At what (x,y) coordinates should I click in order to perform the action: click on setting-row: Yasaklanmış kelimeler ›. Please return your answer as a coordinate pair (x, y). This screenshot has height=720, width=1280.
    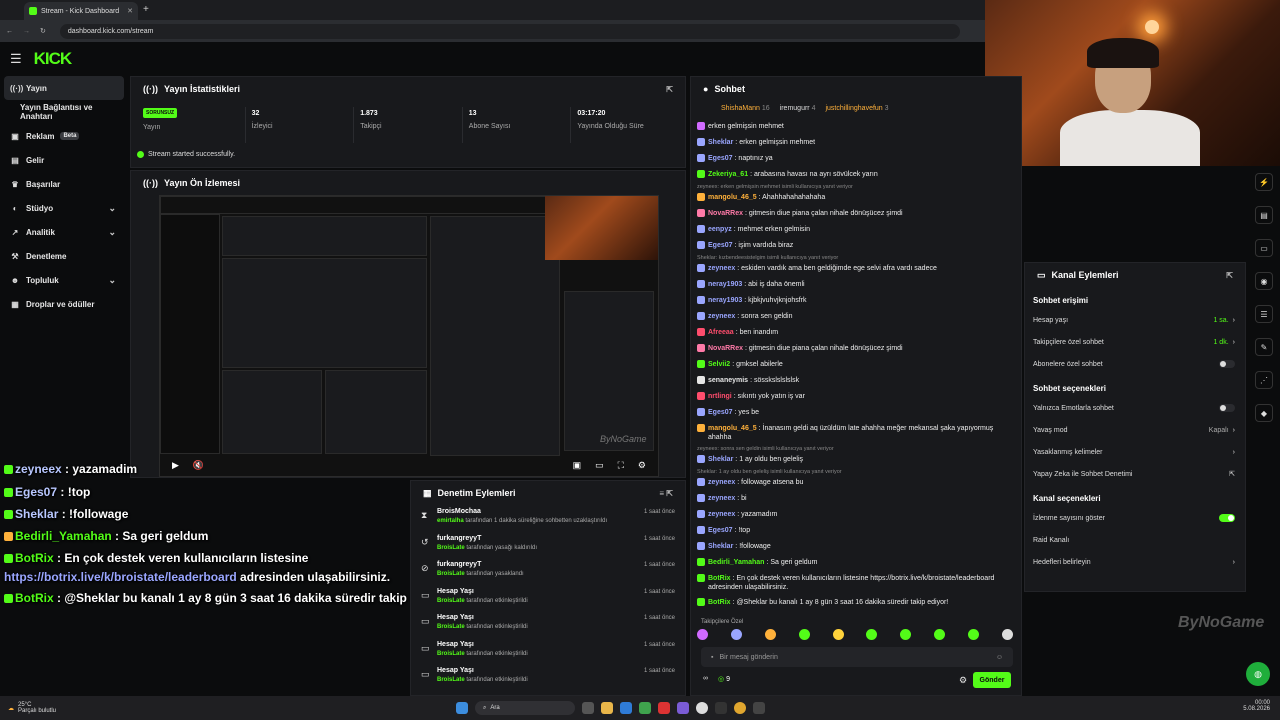
    Looking at the image, I should click on (1135, 452).